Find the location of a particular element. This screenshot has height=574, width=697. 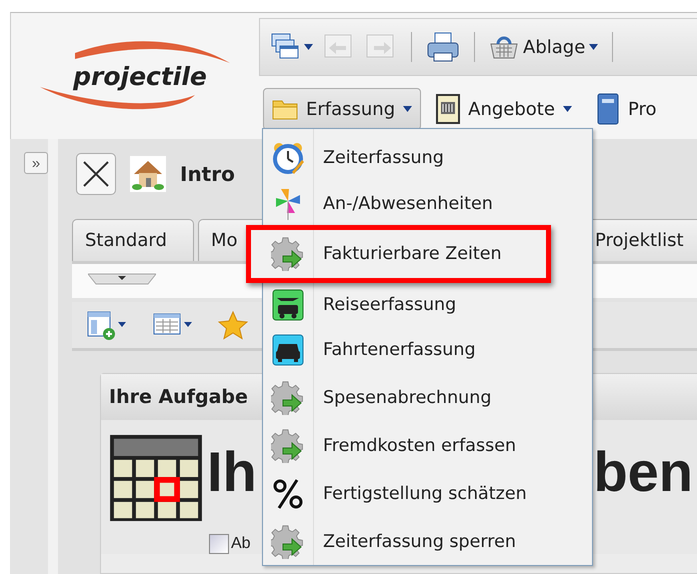

panel-title: Ihre Aufgabe is located at coordinates (178, 397).